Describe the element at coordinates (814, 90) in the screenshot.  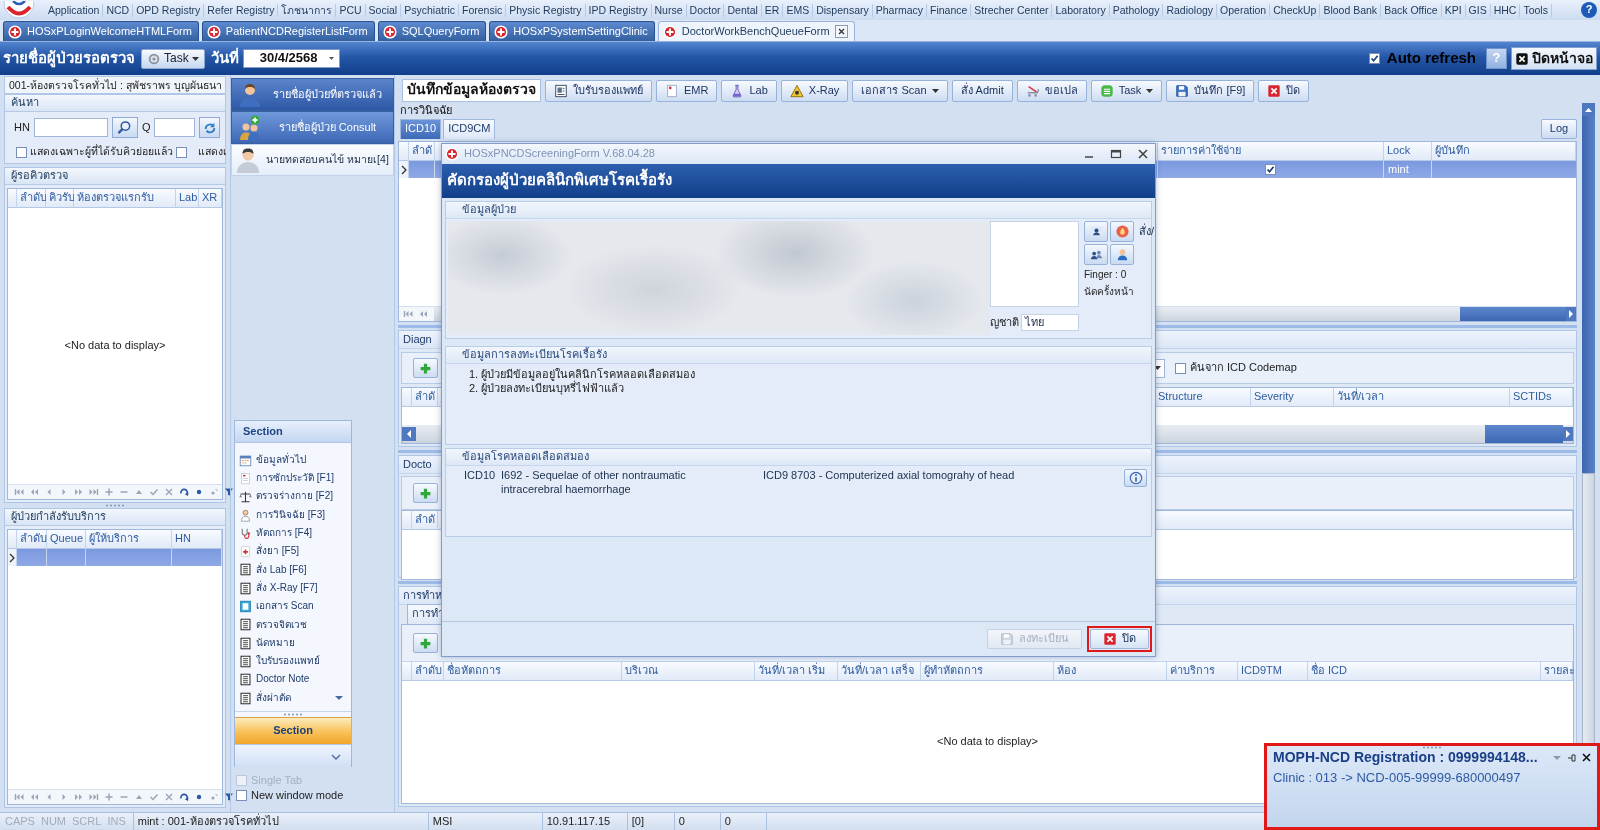
I see `toolbar-button: X-Ray` at that location.